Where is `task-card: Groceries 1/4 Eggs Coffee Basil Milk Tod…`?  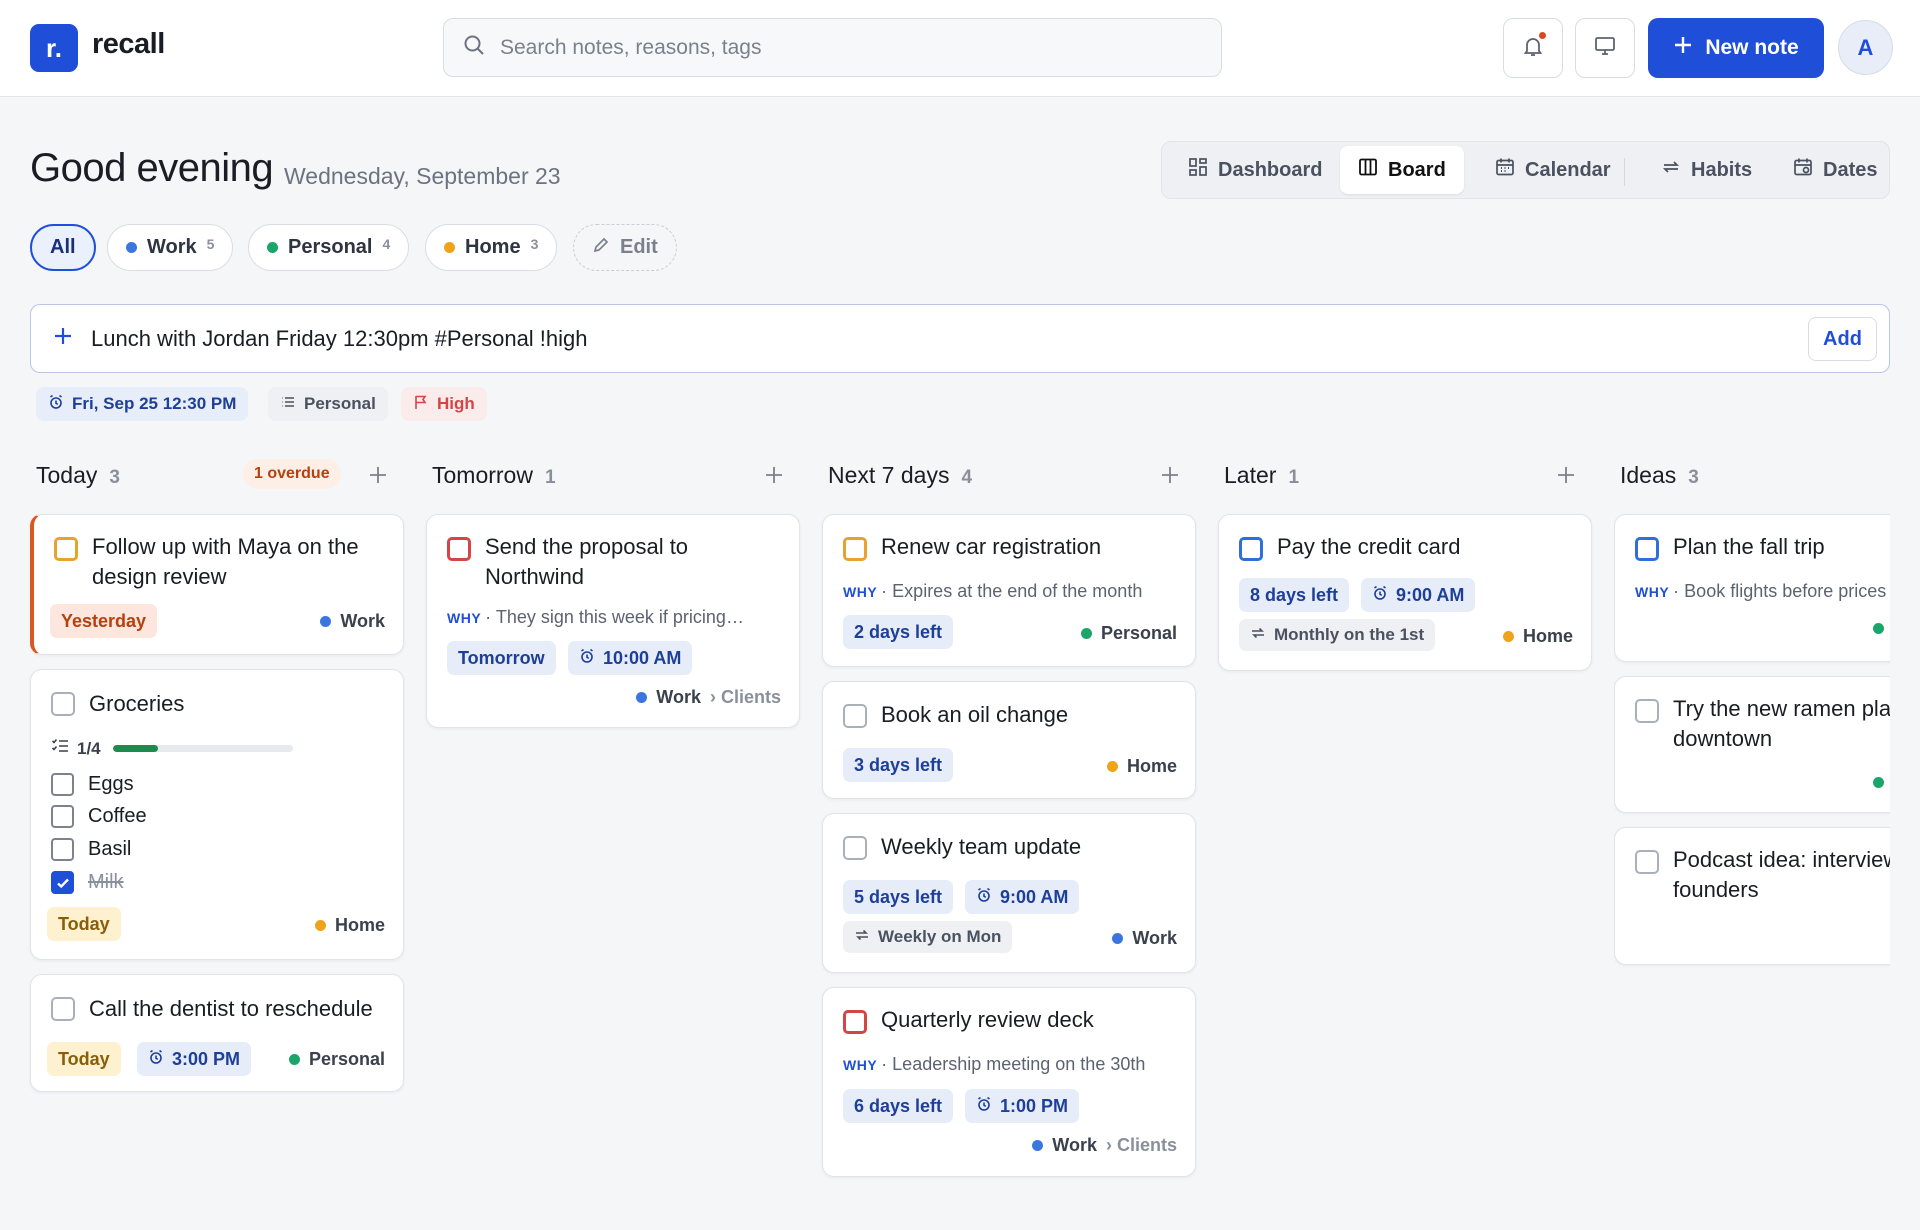
task-card: Groceries 1/4 Eggs Coffee Basil Milk Tod… is located at coordinates (217, 814).